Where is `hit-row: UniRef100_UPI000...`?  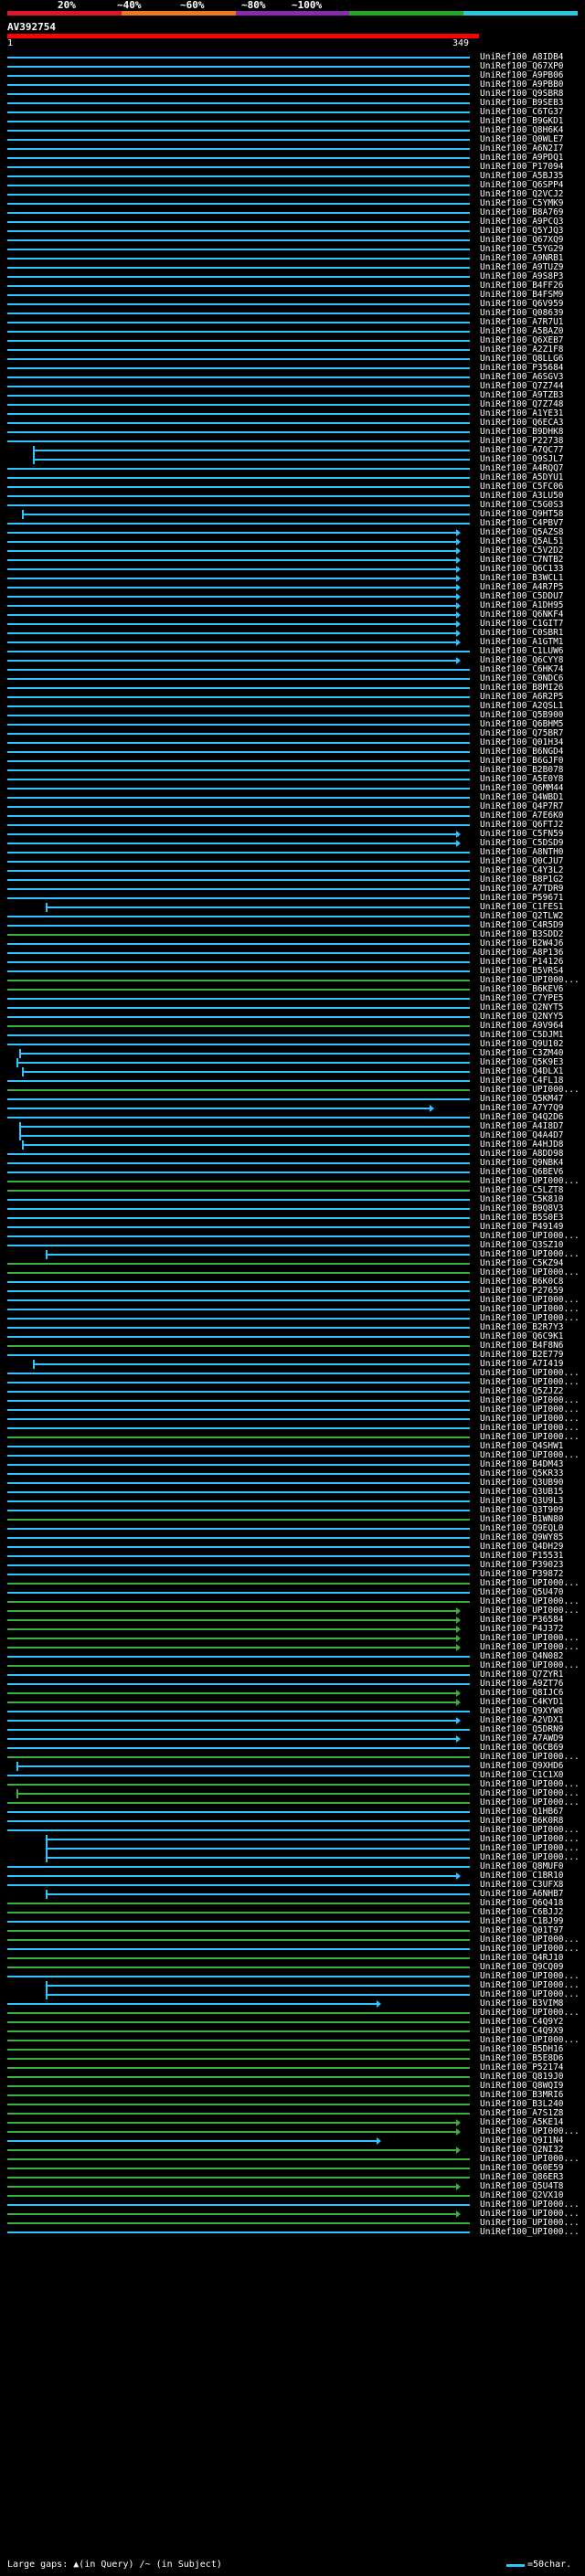 hit-row: UniRef100_UPI000... is located at coordinates (293, 2232).